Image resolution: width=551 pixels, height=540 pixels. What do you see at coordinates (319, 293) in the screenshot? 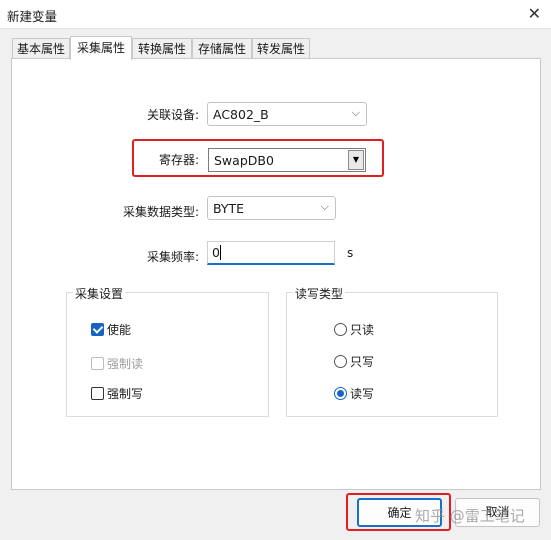
I see `rw-type-title: 读写类型` at bounding box center [319, 293].